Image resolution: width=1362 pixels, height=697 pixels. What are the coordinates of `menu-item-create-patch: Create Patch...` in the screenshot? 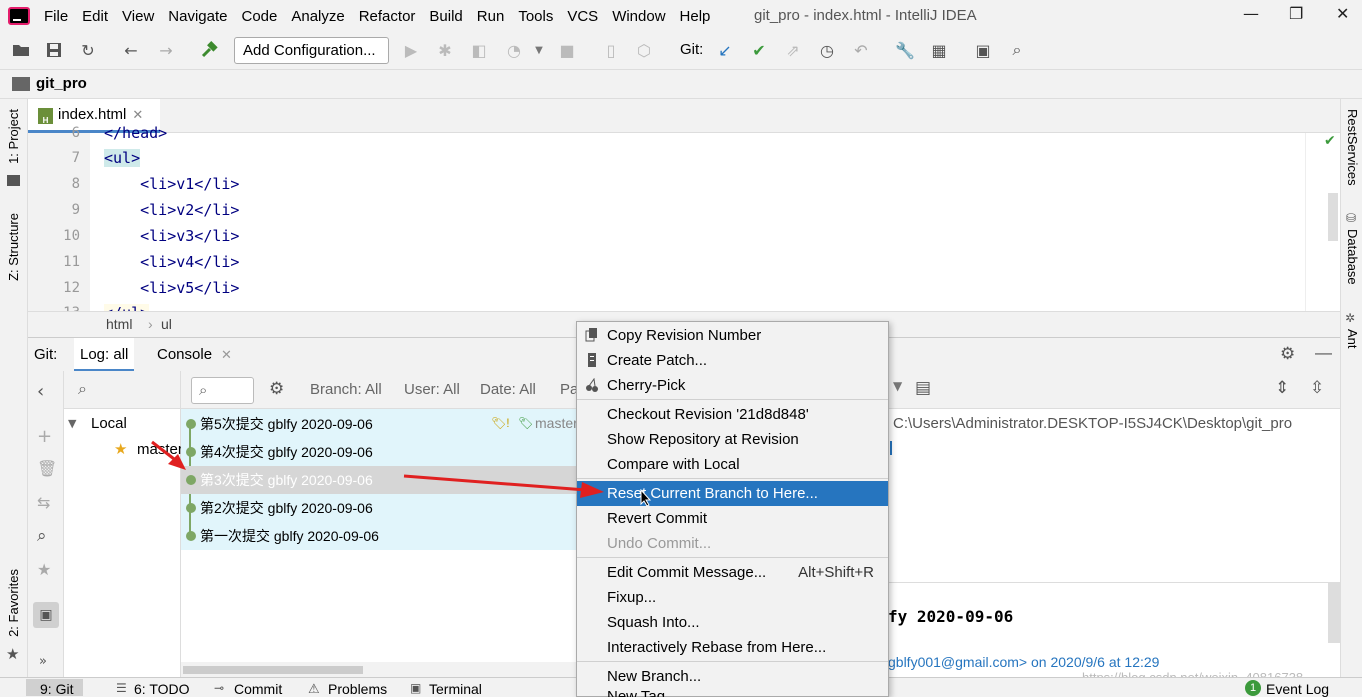 It's located at (732, 360).